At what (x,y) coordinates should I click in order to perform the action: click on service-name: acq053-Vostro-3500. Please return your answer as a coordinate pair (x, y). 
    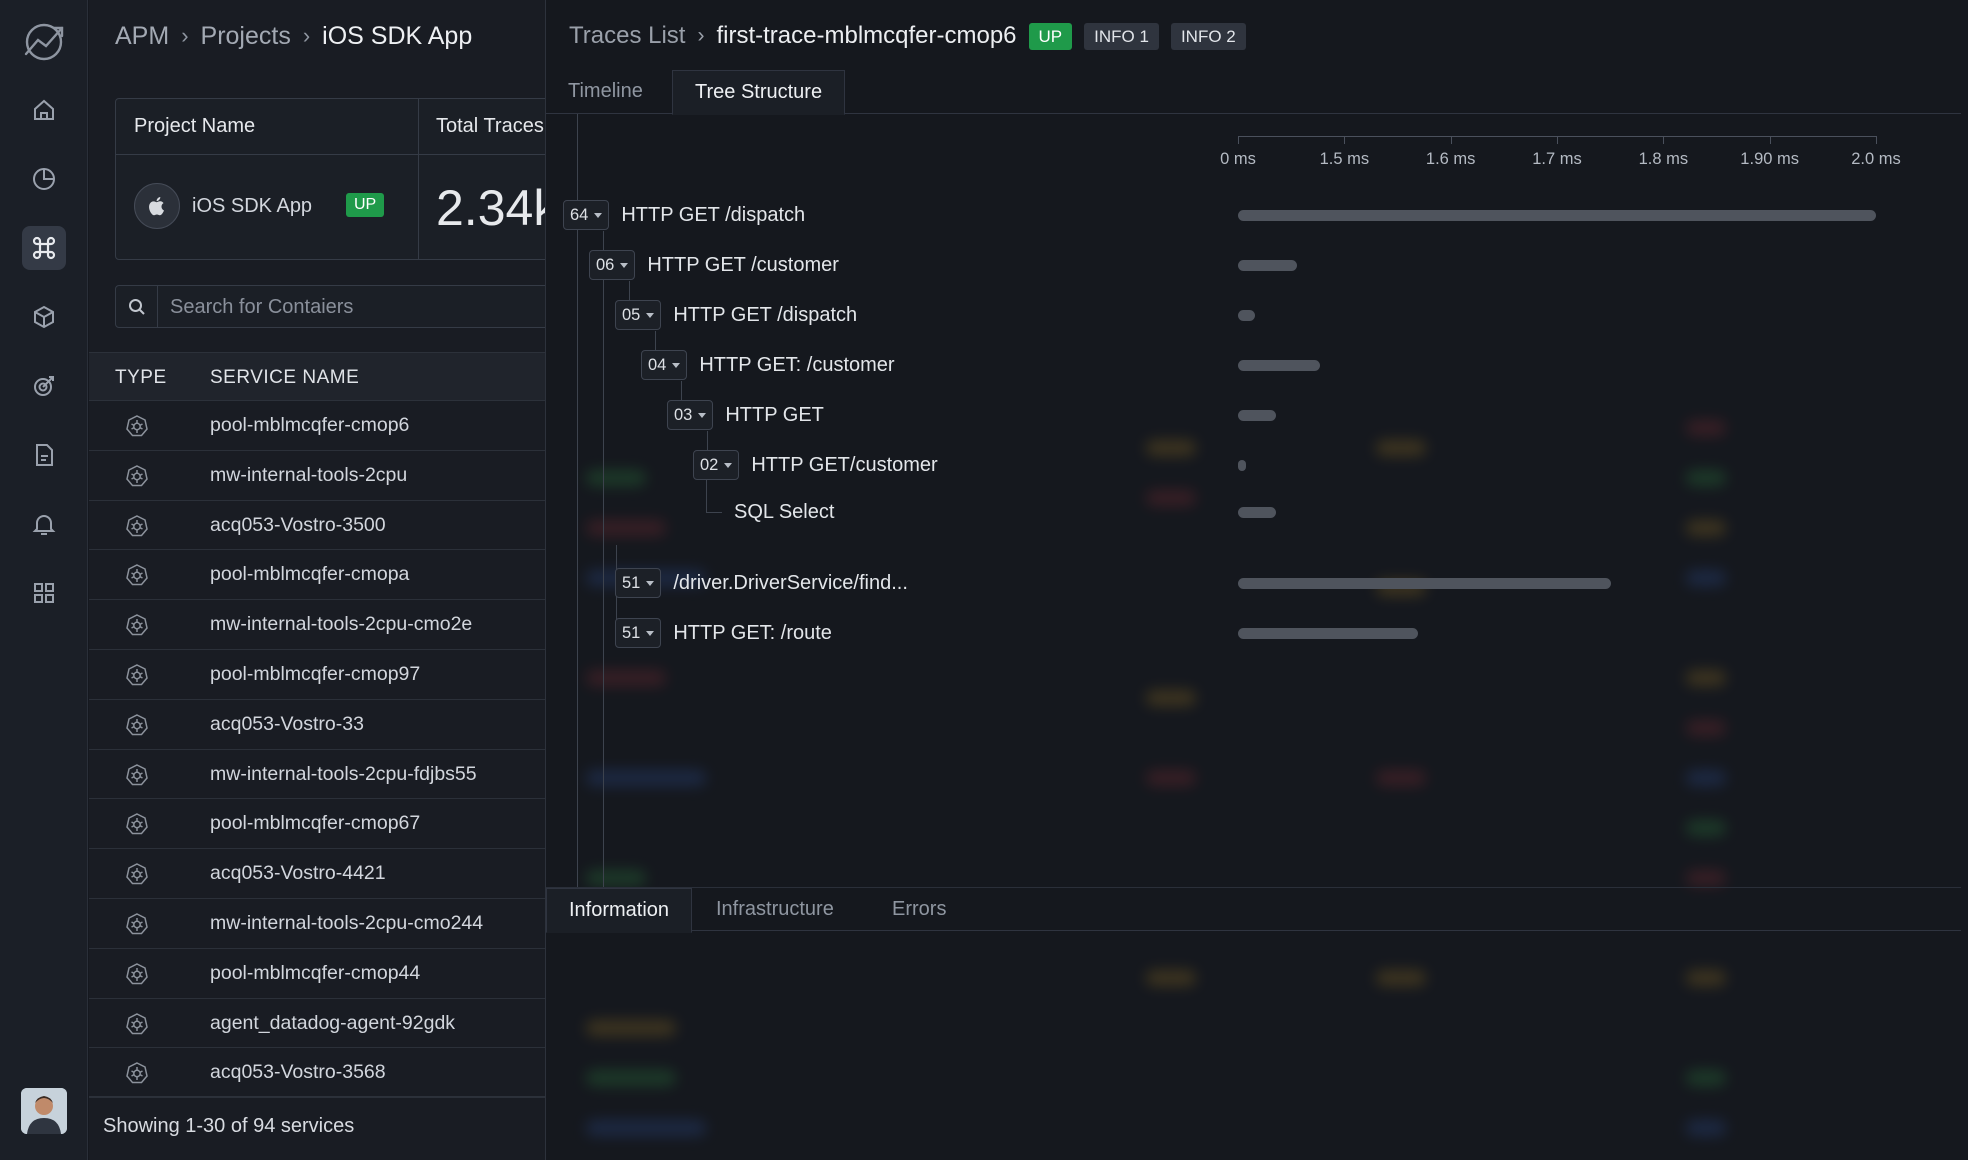
    Looking at the image, I should click on (298, 525).